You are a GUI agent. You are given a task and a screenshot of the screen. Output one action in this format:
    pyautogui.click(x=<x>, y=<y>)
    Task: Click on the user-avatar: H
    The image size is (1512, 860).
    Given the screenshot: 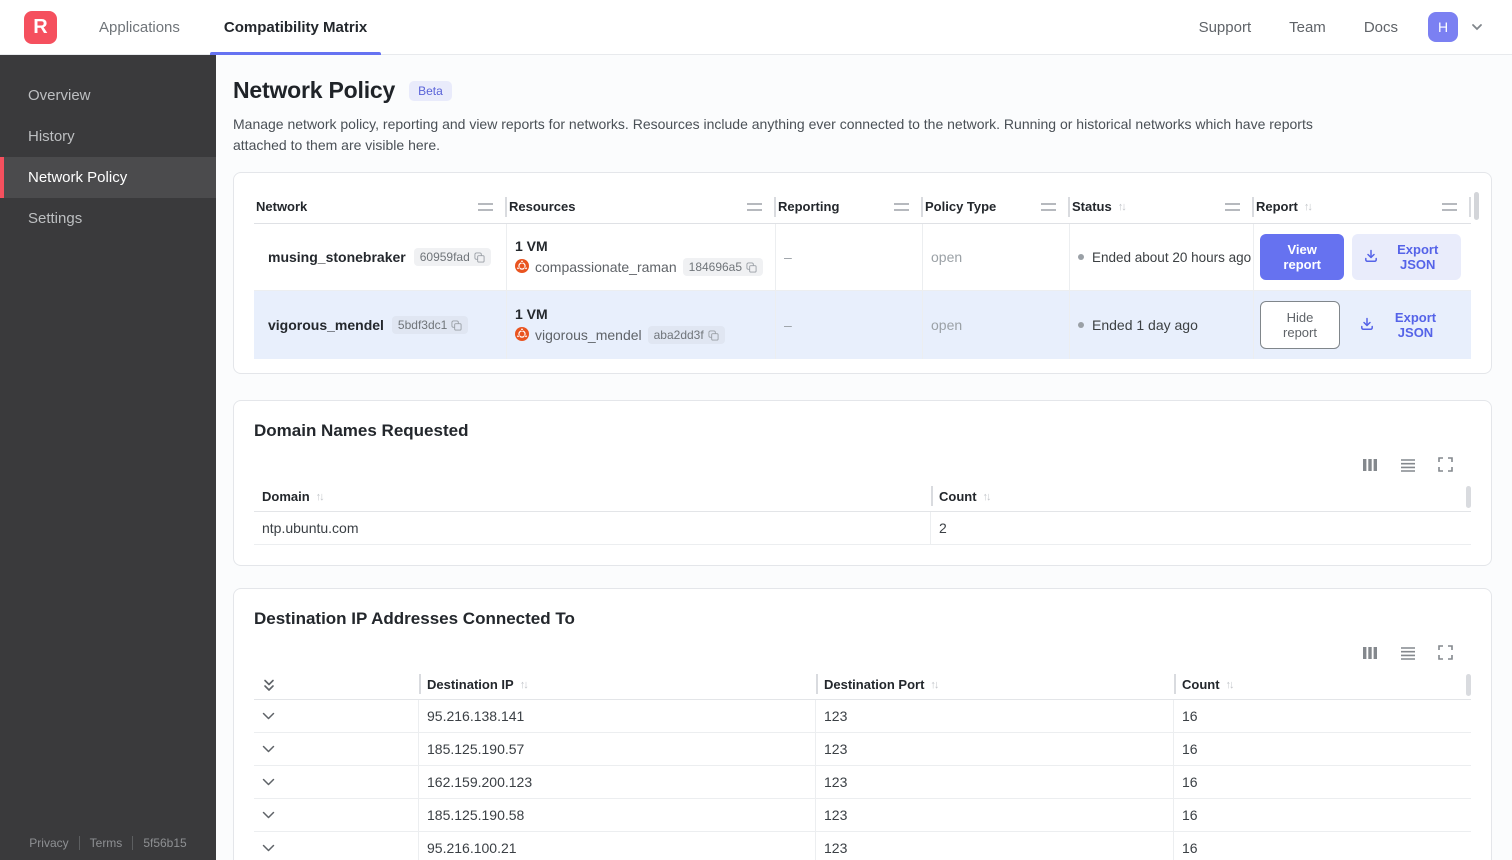 What is the action you would take?
    pyautogui.click(x=1443, y=27)
    